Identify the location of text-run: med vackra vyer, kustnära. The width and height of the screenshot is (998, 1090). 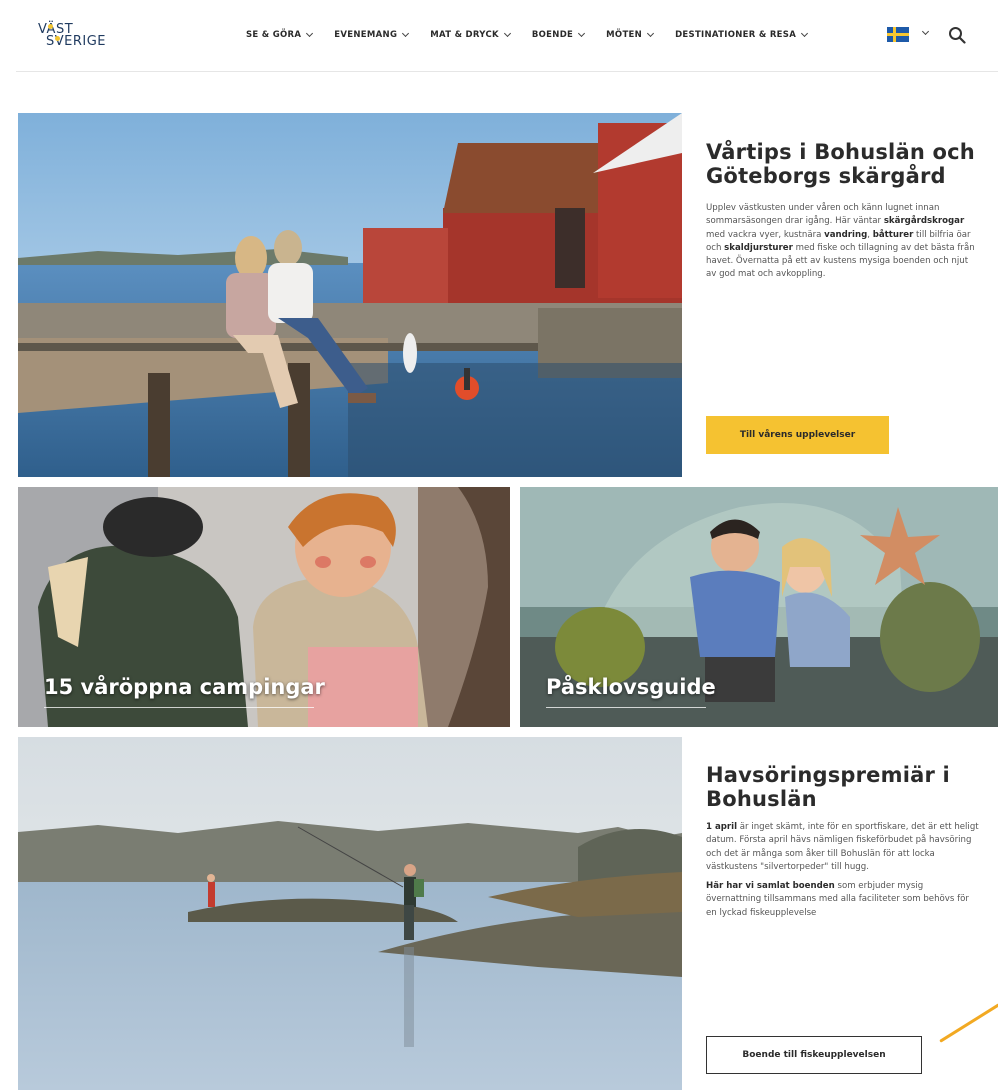
(765, 234).